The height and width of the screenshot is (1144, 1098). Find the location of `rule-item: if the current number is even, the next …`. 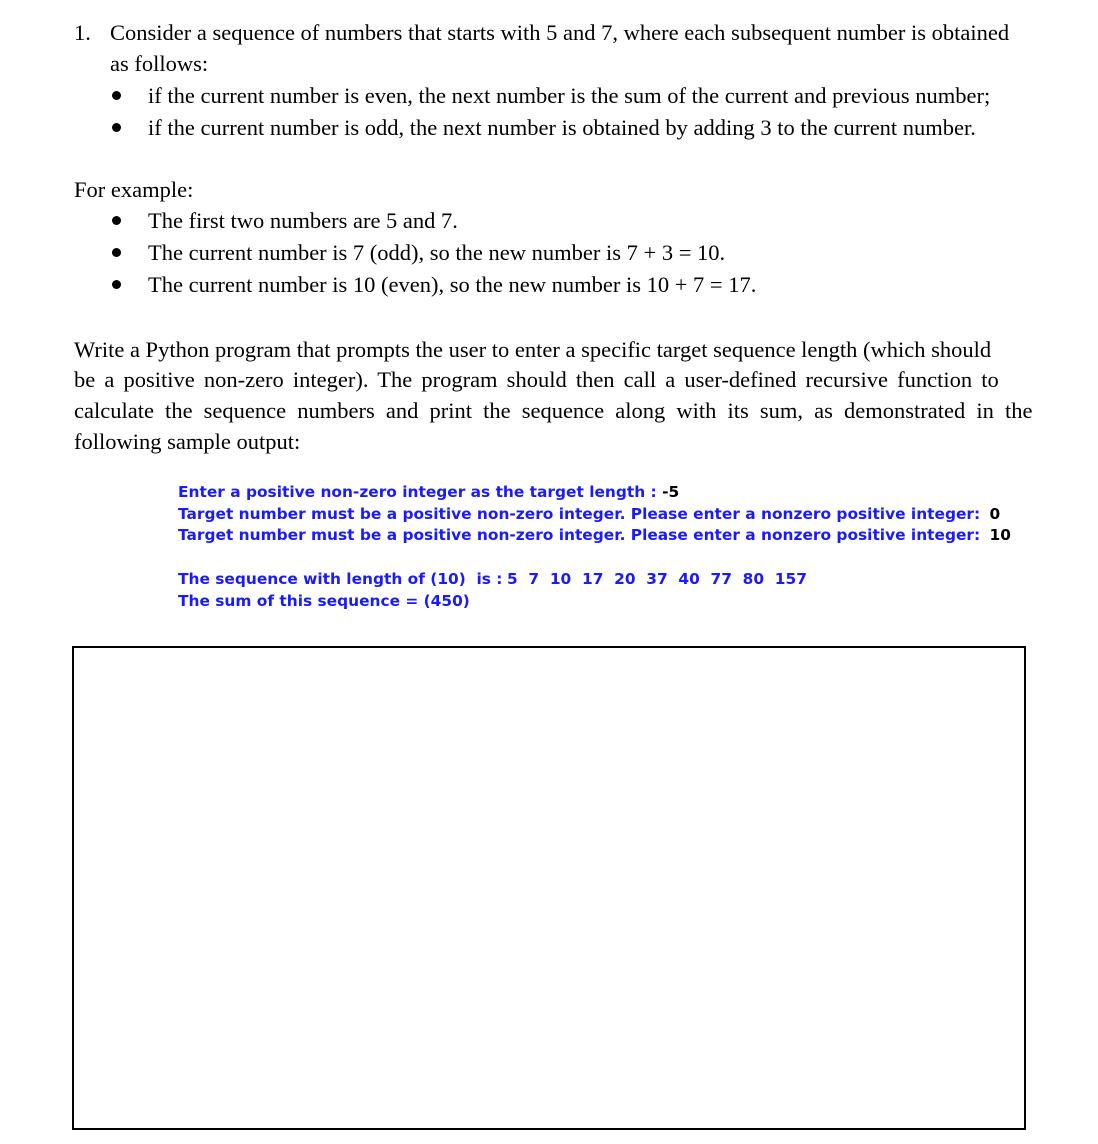

rule-item: if the current number is even, the next … is located at coordinates (551, 95).